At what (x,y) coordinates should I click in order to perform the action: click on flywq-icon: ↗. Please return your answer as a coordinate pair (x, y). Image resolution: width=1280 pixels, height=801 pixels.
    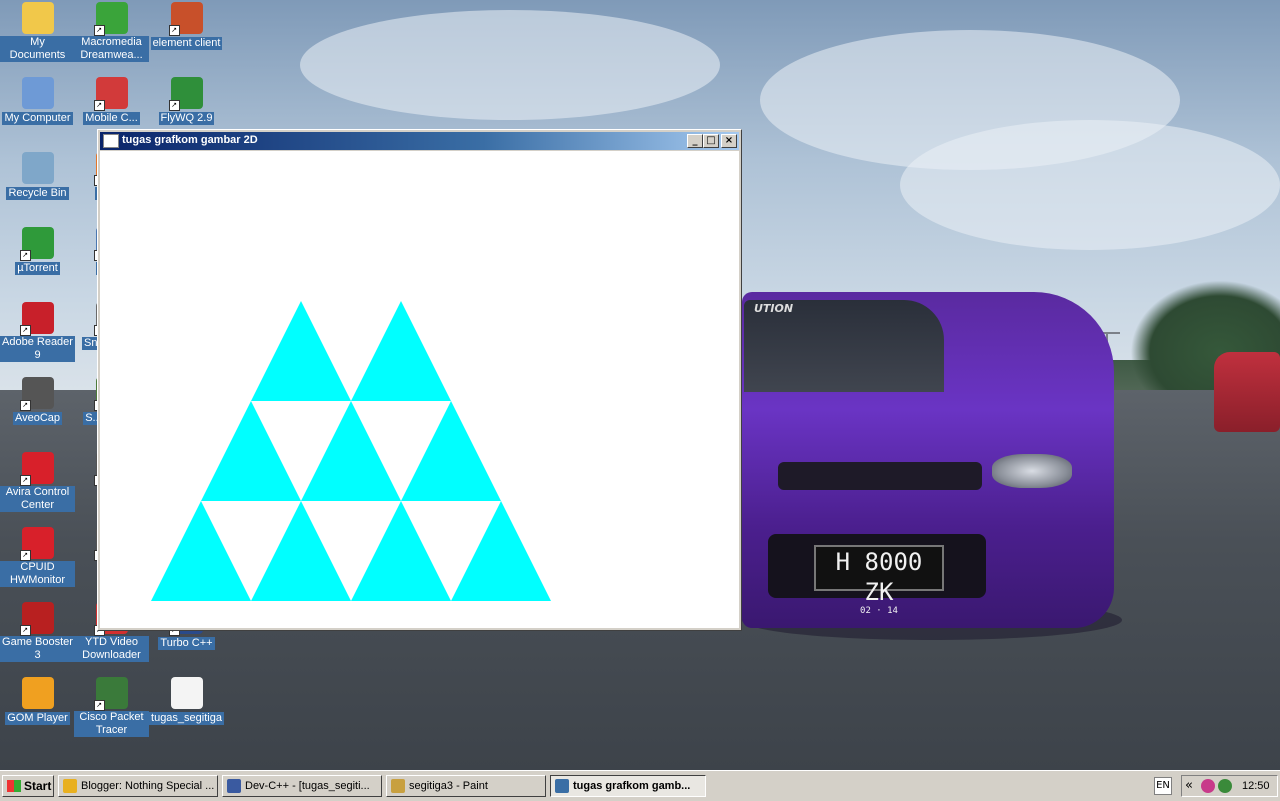
    Looking at the image, I should click on (185, 94).